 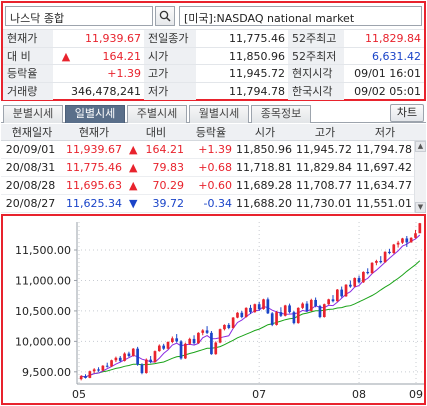 I want to click on cell-date: 20/08/31, so click(x=32, y=168).